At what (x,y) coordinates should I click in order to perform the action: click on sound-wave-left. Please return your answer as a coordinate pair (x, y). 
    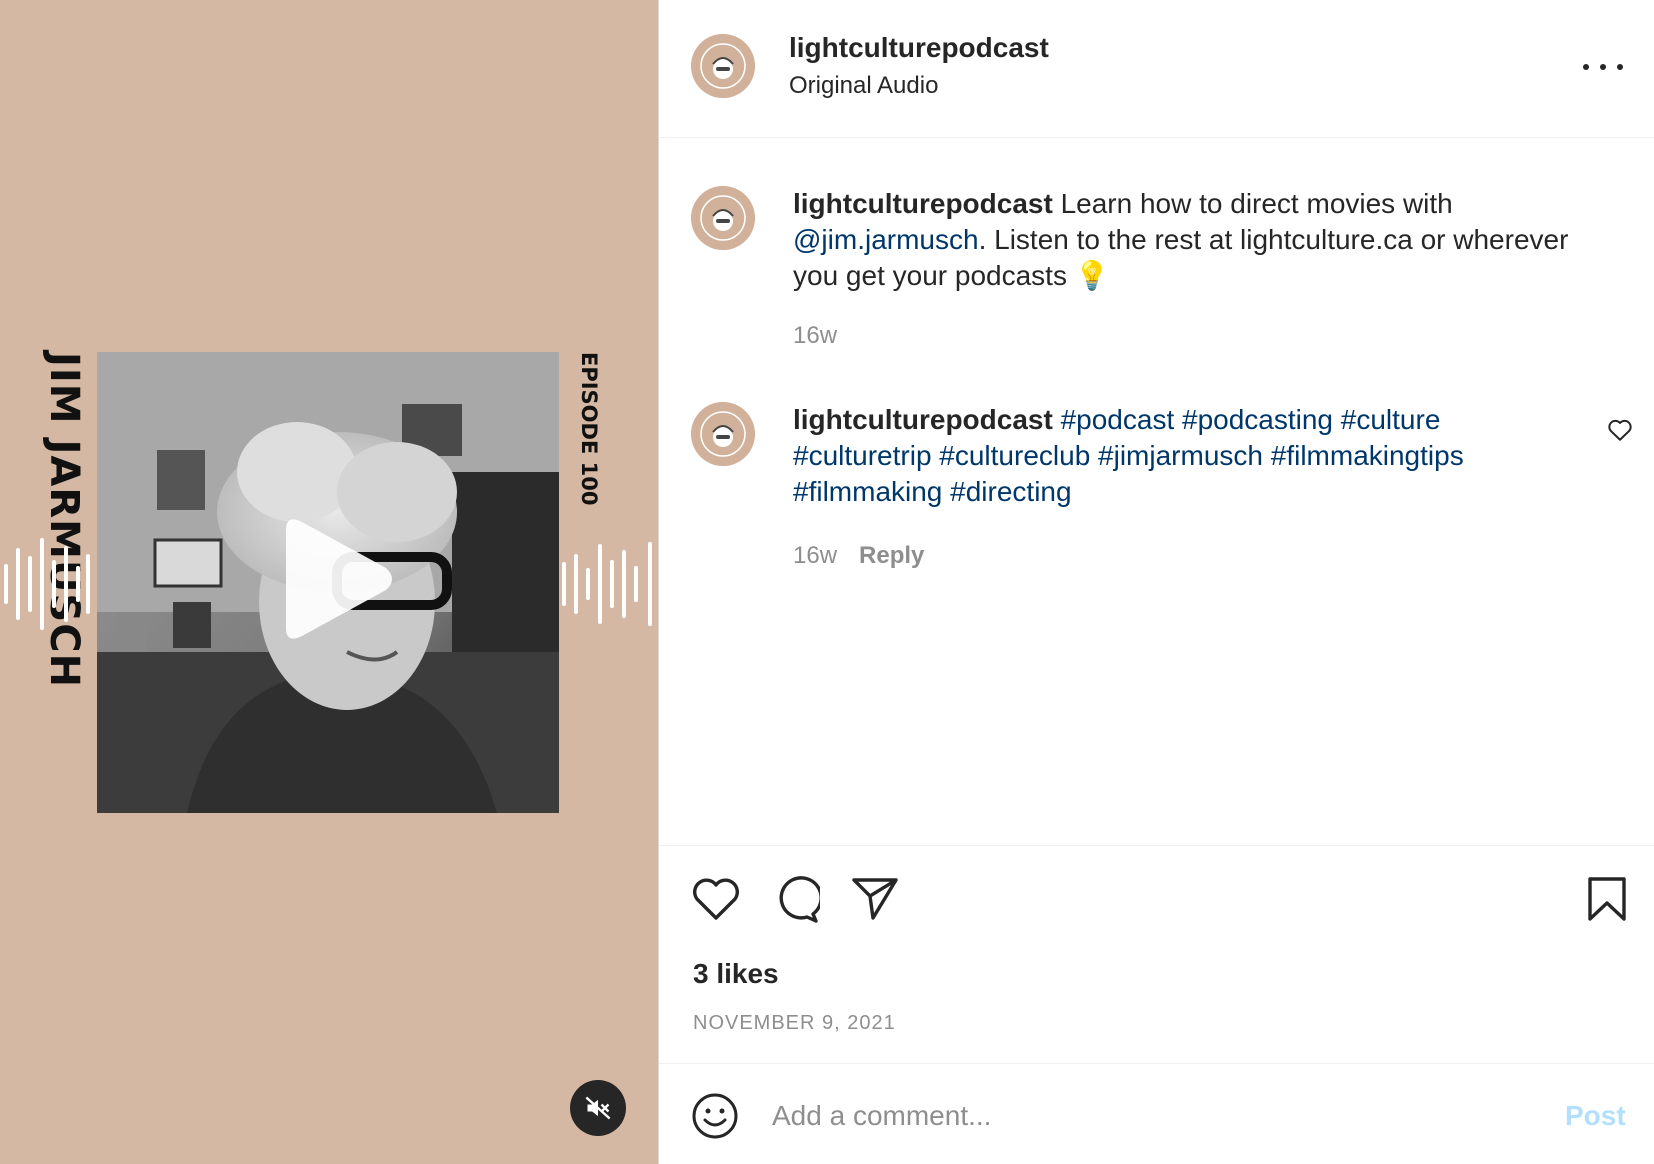
    Looking at the image, I should click on (47, 584).